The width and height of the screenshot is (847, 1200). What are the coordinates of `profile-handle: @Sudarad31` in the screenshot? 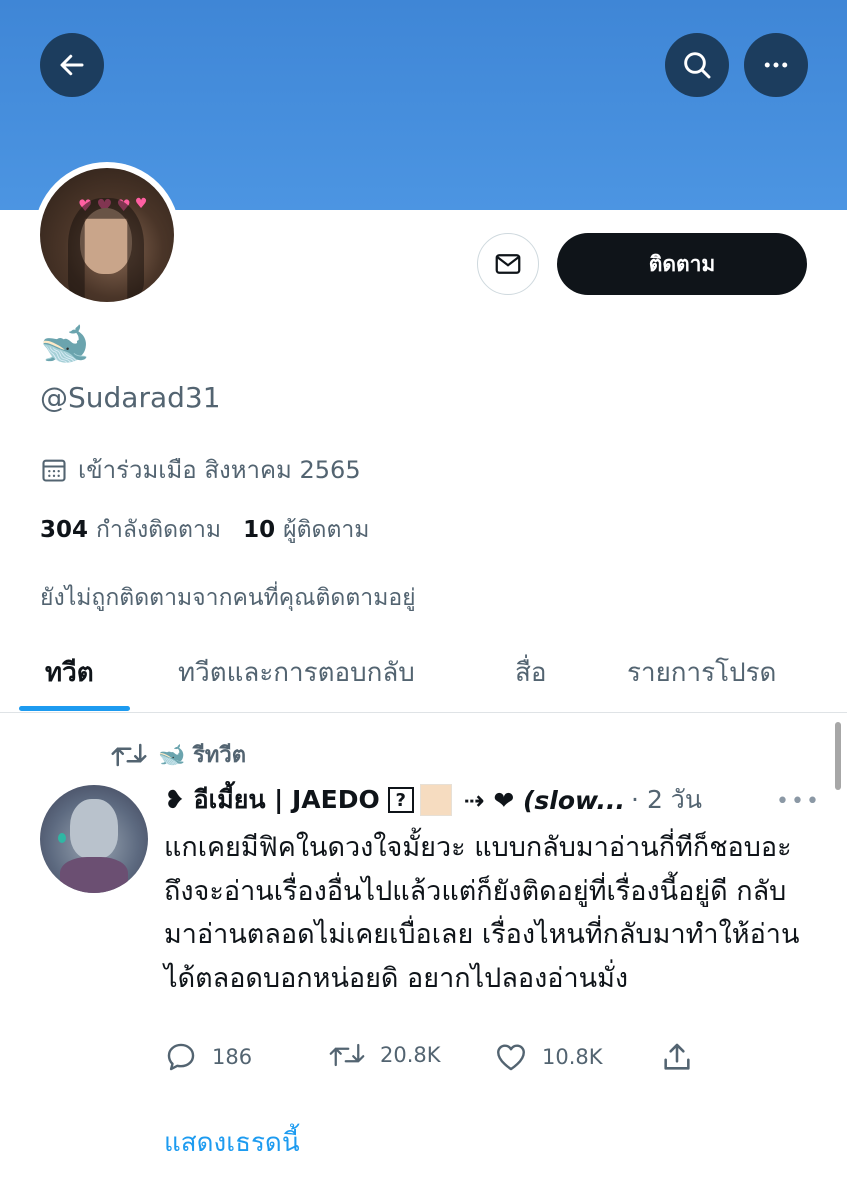 It's located at (130, 397).